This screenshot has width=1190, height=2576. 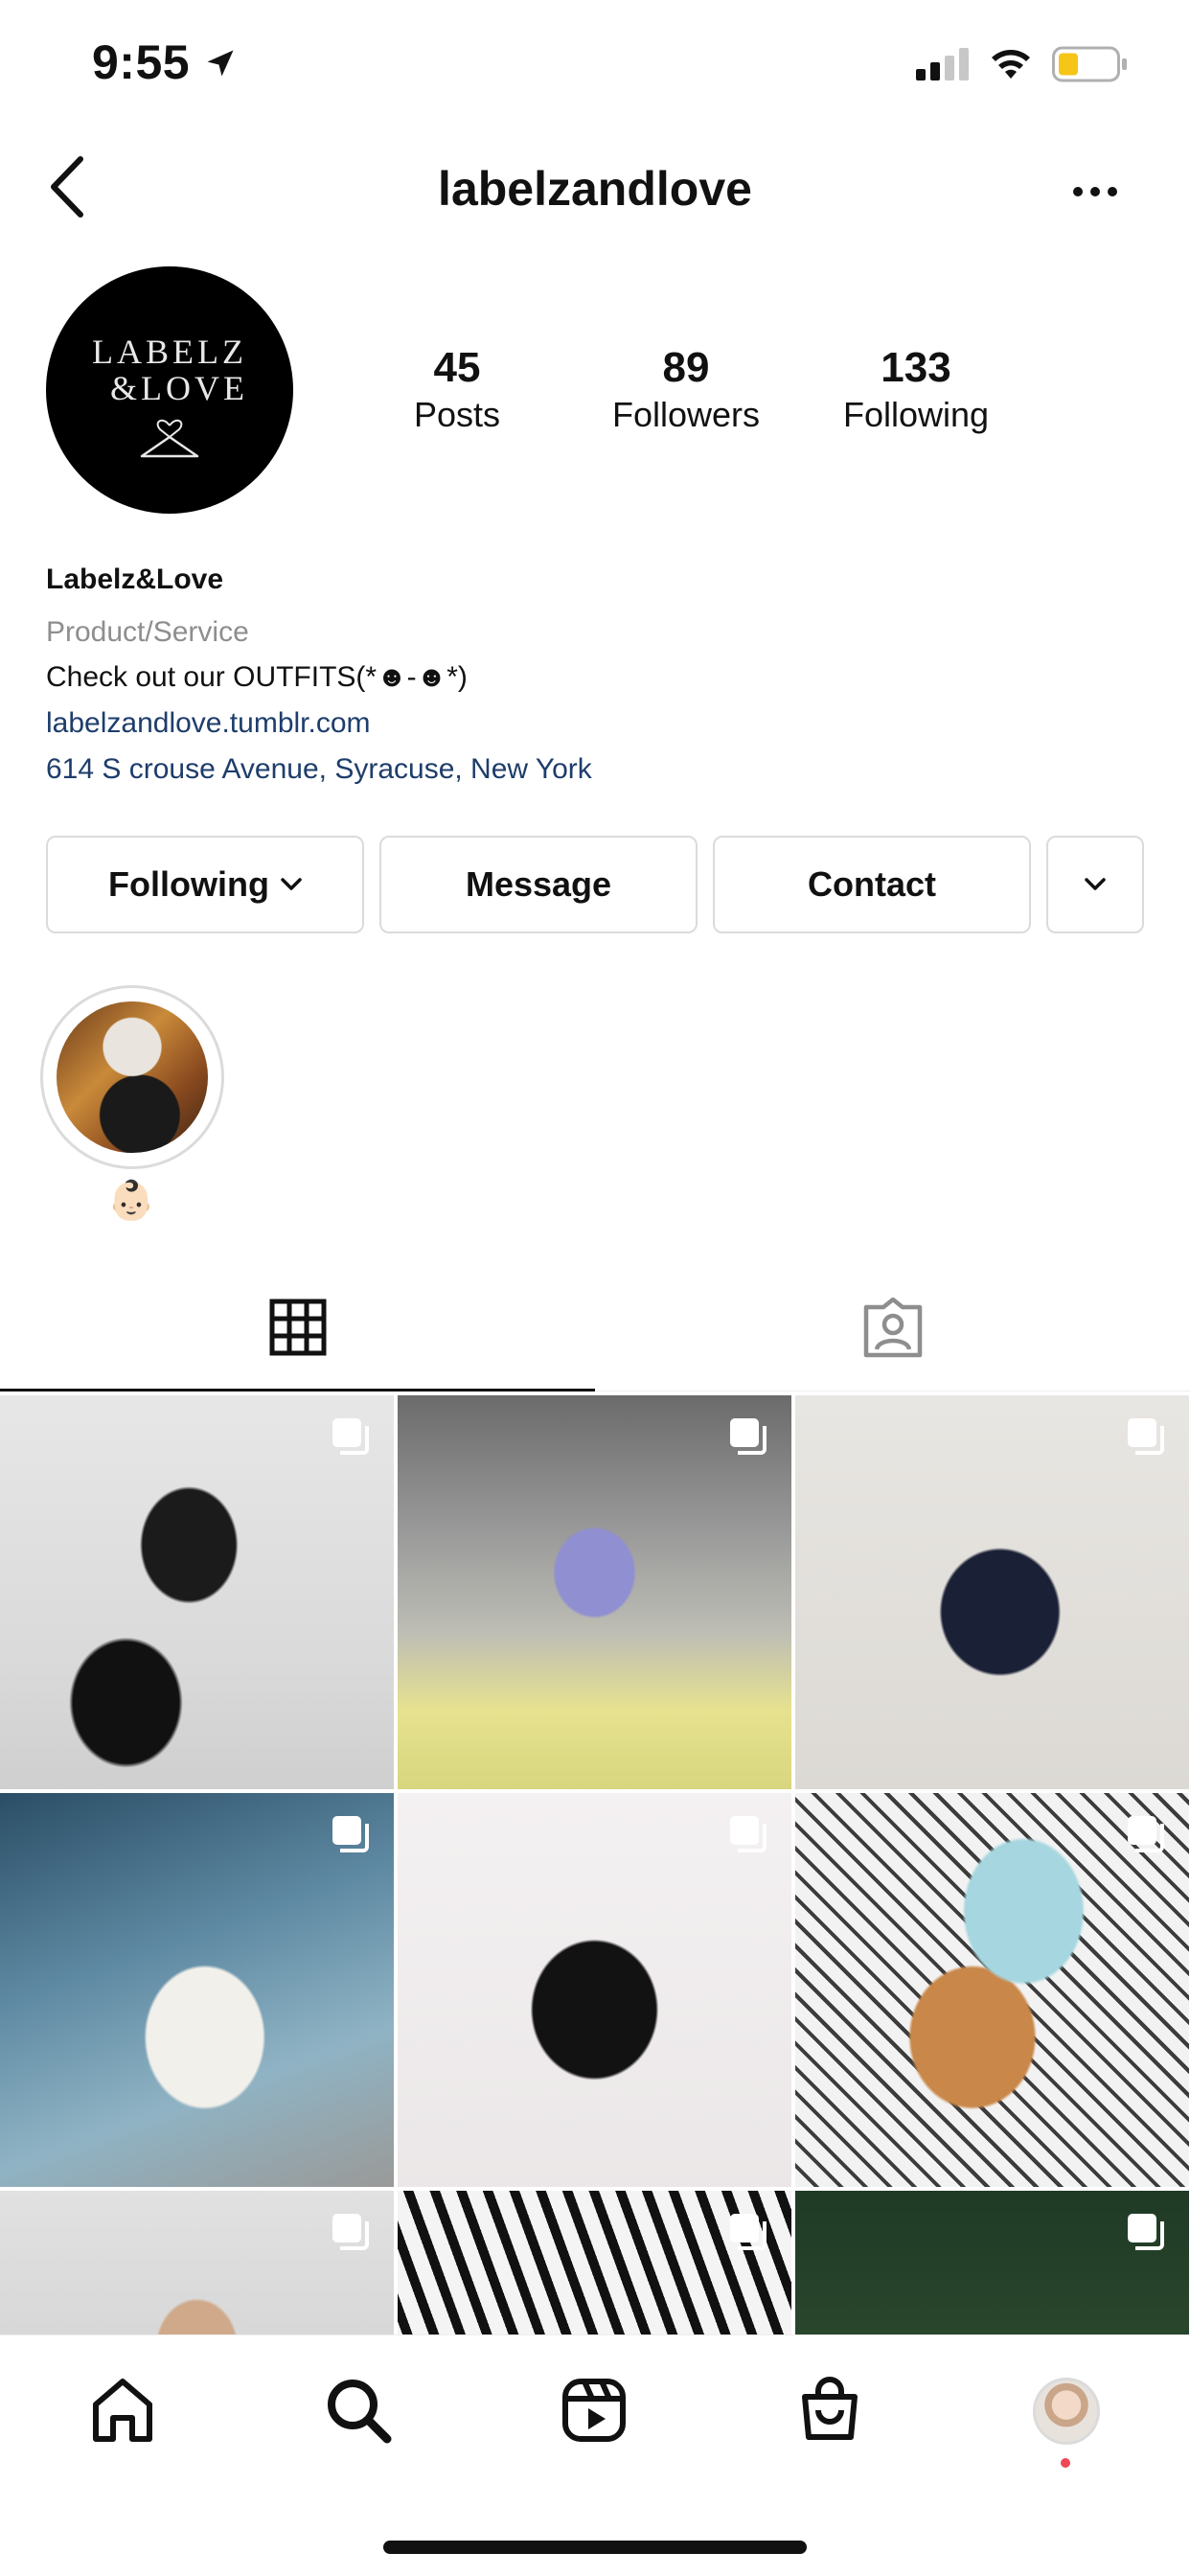 I want to click on home-icon, so click(x=123, y=2410).